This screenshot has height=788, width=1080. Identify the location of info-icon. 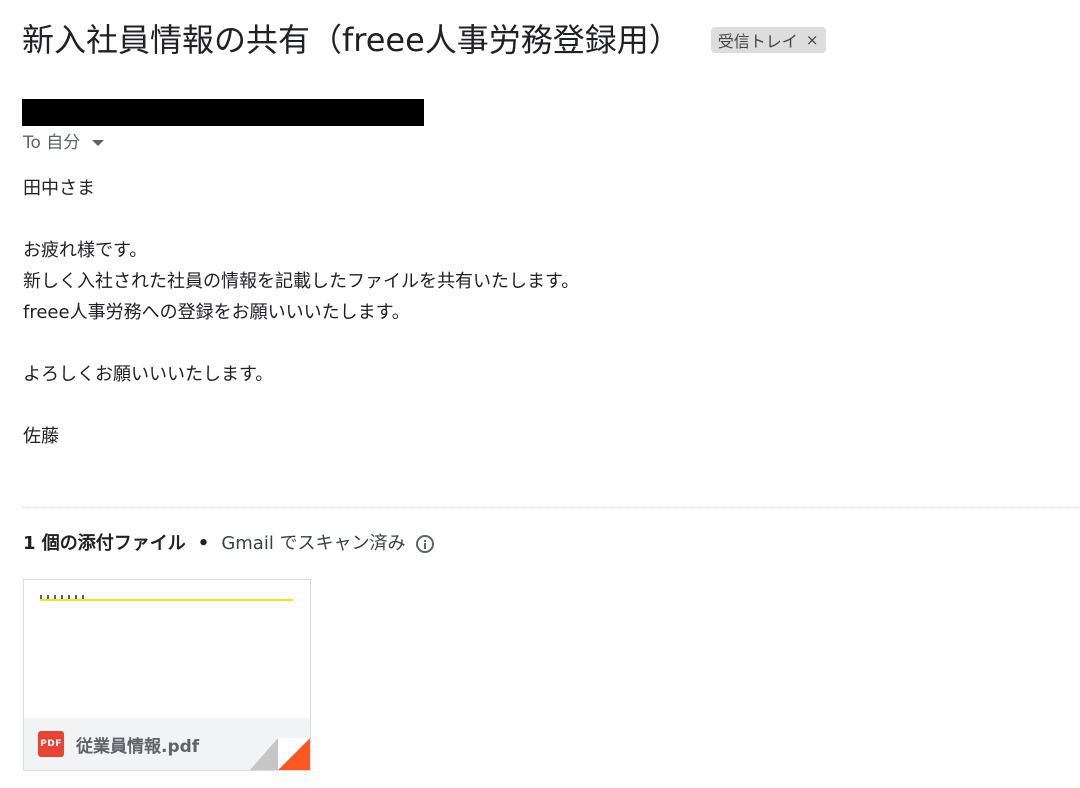
(424, 544).